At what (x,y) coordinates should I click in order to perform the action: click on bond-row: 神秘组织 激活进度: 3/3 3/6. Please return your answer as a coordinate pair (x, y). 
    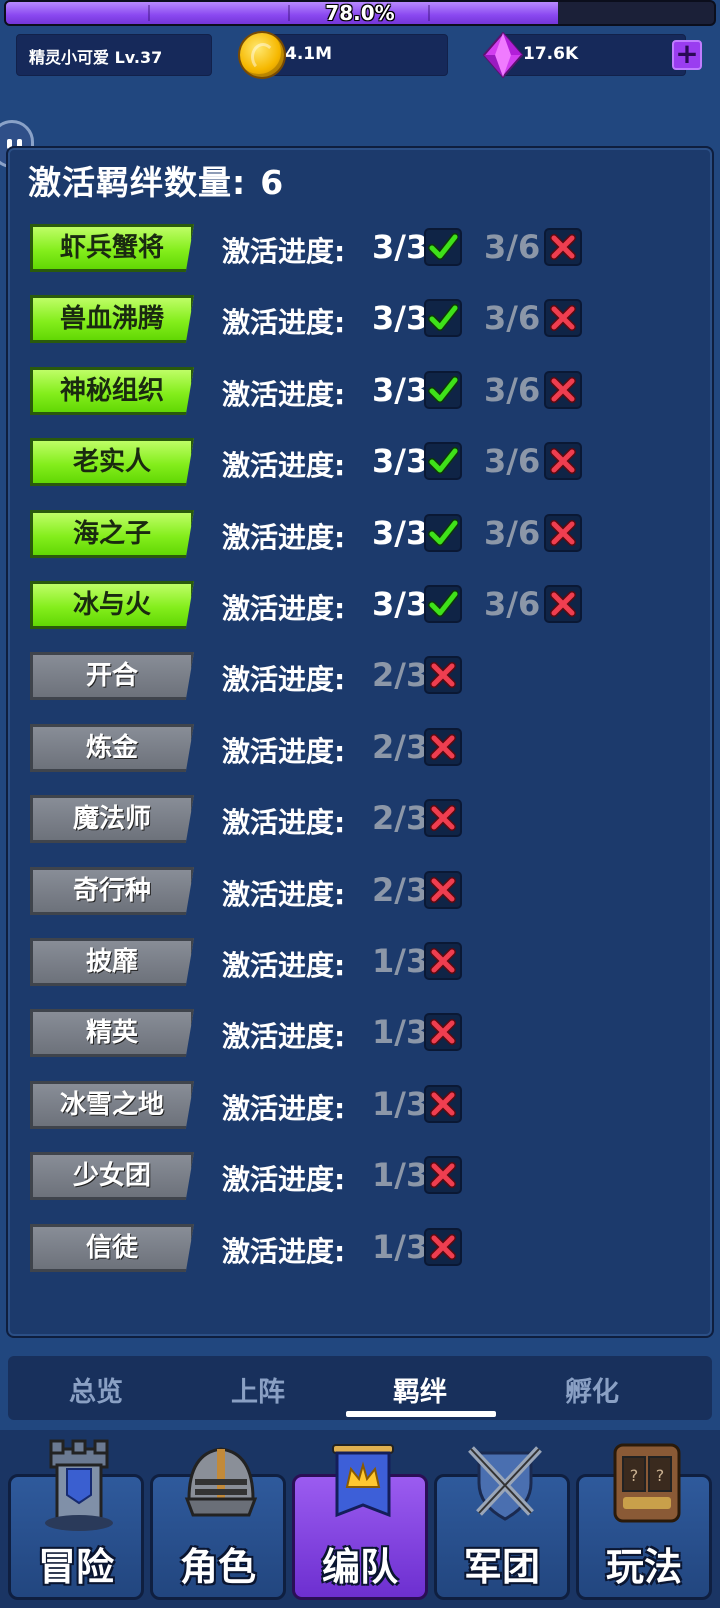
    Looking at the image, I should click on (360, 392).